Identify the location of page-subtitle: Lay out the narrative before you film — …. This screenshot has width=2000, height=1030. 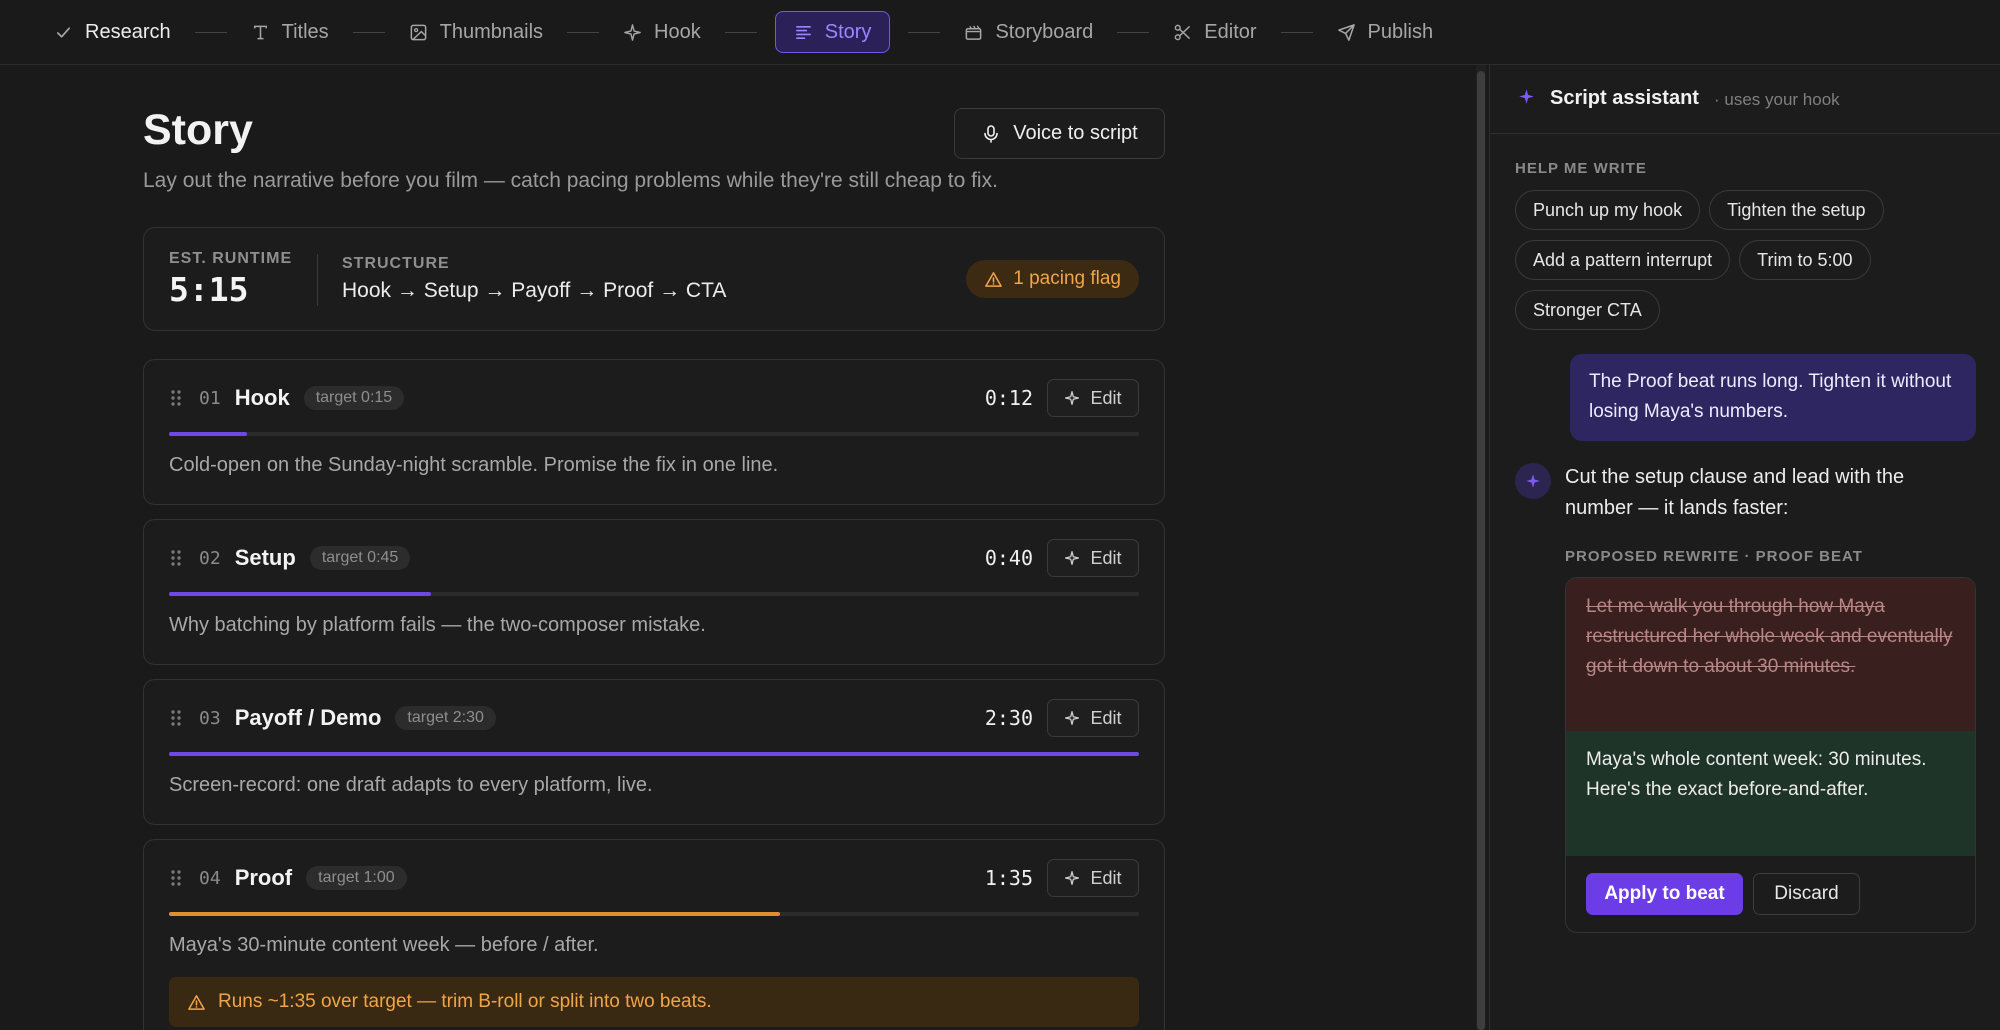
(570, 180).